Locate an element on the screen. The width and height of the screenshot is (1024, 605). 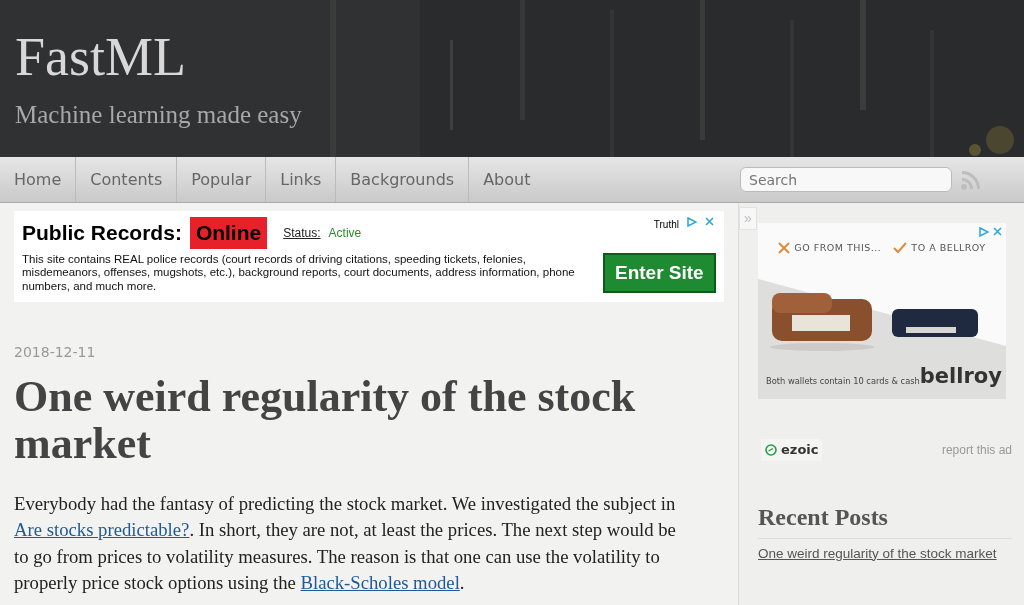
ad-banner is located at coordinates (369, 256).